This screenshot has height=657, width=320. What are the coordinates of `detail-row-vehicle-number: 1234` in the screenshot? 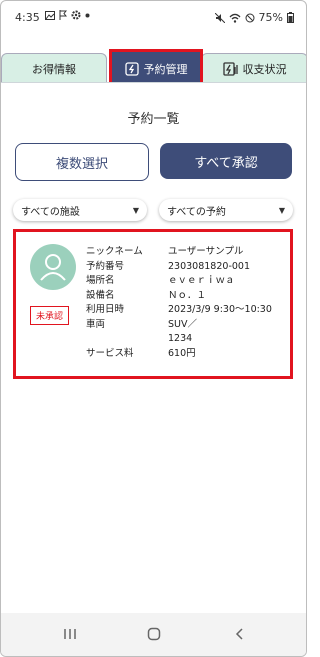 It's located at (180, 338).